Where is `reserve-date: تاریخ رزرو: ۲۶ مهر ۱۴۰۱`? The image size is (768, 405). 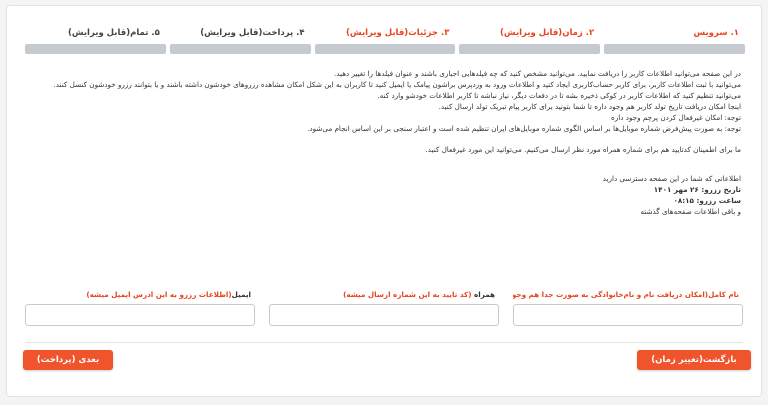 reserve-date: تاریخ رزرو: ۲۶ مهر ۱۴۰۱ is located at coordinates (697, 189).